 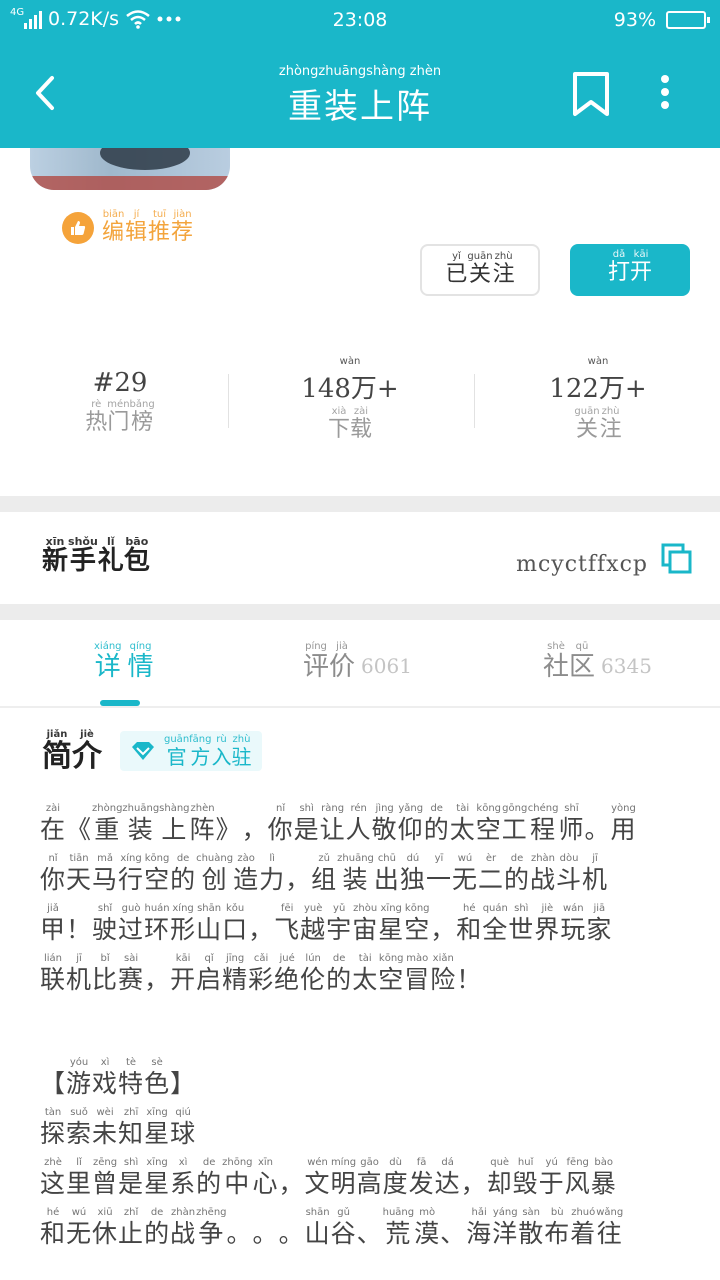 I want to click on tab-details: xiáng 详 qíng 情, so click(x=124, y=661).